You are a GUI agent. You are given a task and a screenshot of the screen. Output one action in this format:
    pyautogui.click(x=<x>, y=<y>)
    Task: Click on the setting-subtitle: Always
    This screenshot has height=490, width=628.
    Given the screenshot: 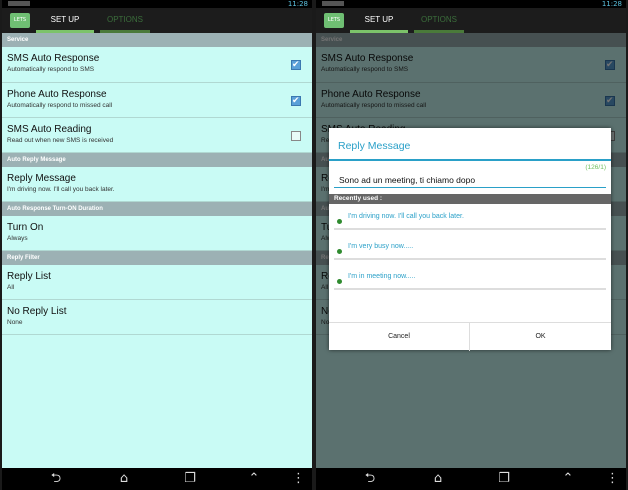 What is the action you would take?
    pyautogui.click(x=17, y=238)
    